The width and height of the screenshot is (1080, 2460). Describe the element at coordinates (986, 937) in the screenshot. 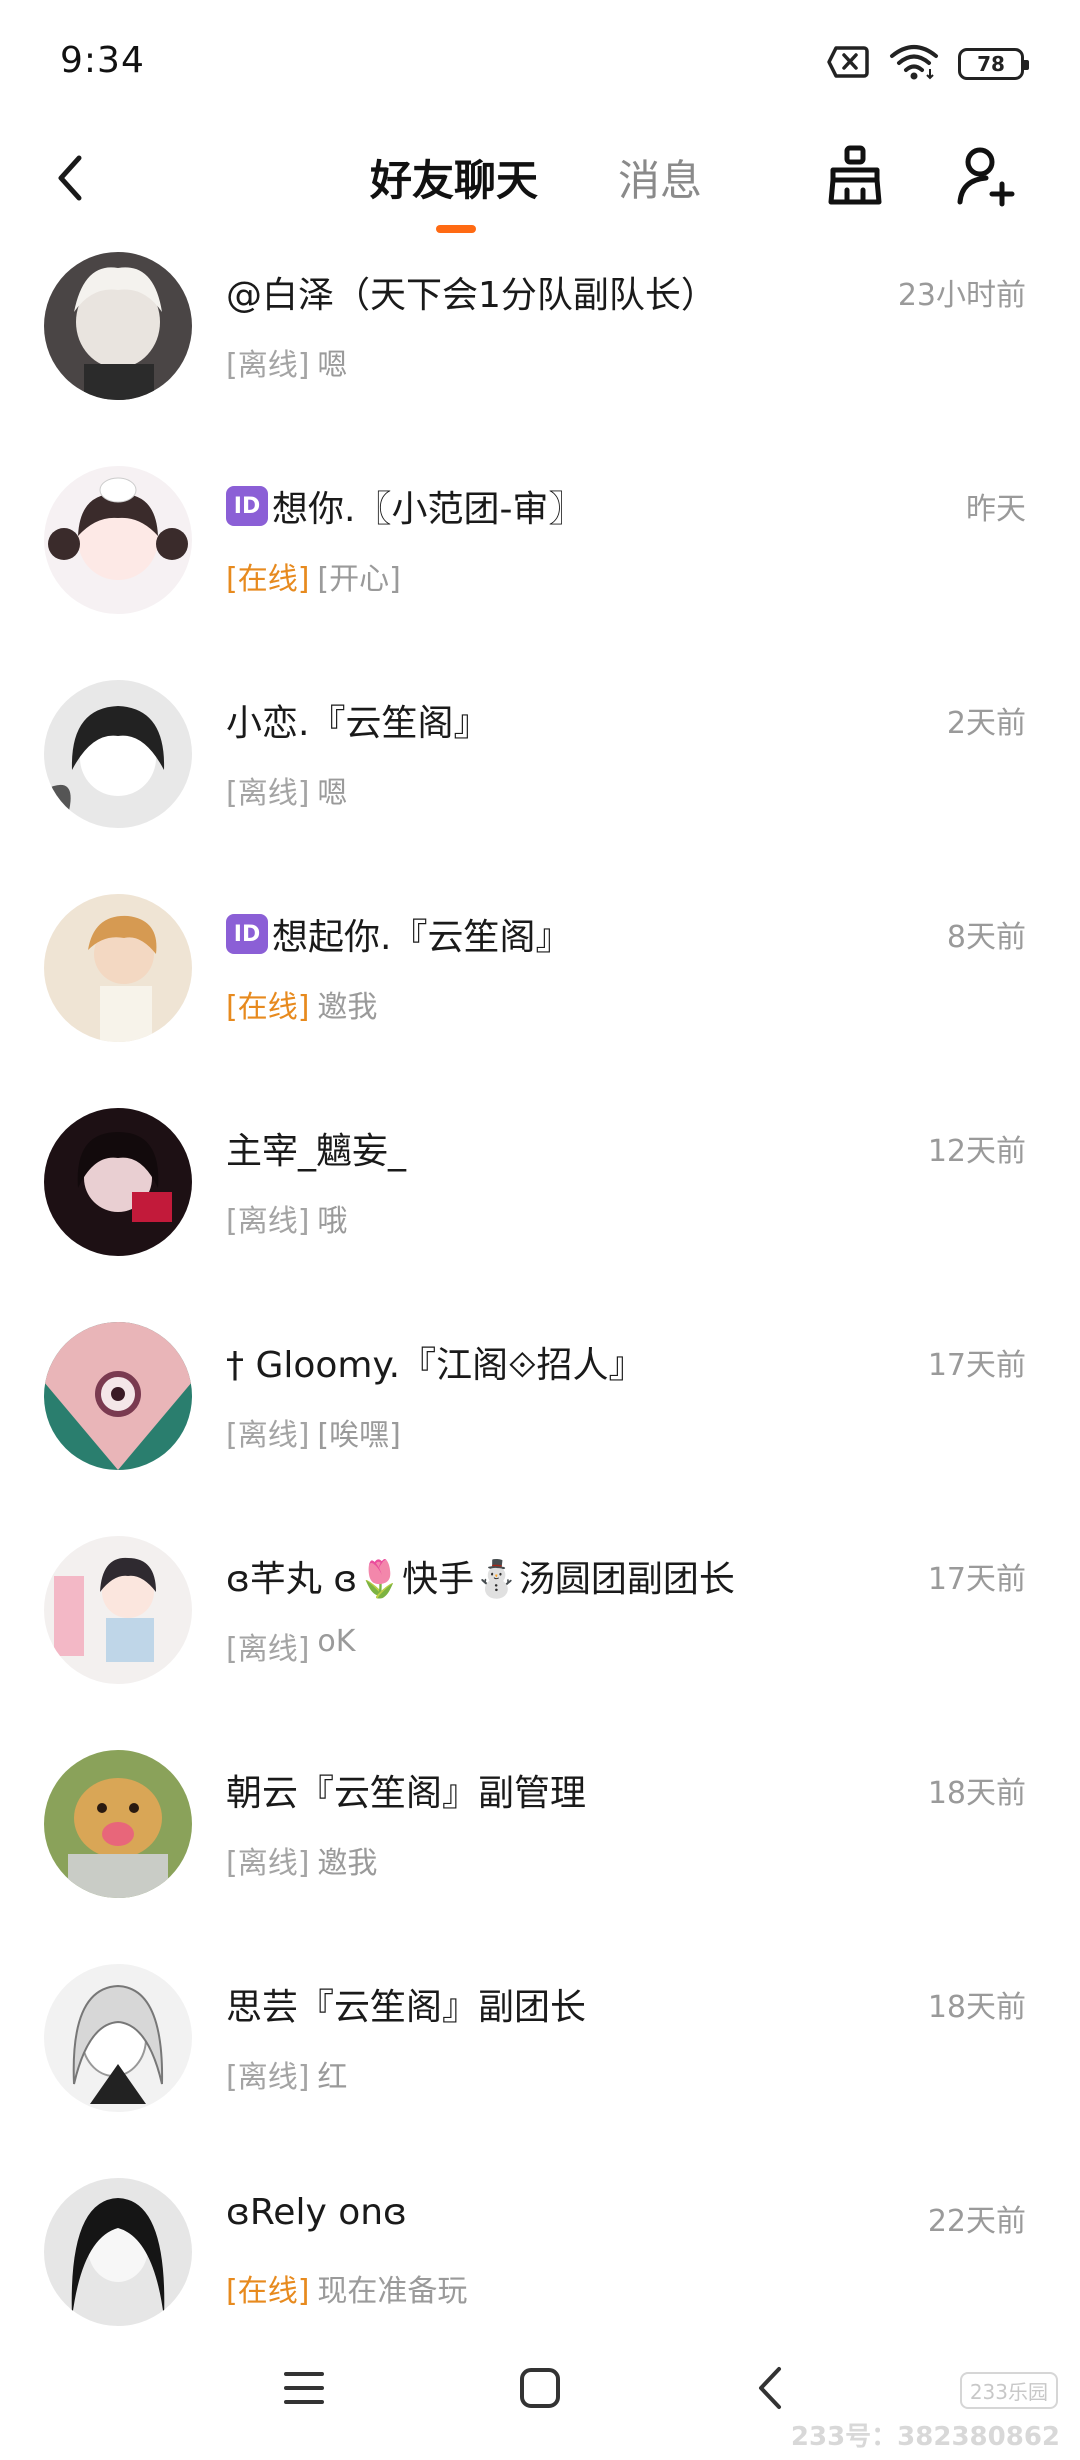

I see `chat-time: 8天前` at that location.